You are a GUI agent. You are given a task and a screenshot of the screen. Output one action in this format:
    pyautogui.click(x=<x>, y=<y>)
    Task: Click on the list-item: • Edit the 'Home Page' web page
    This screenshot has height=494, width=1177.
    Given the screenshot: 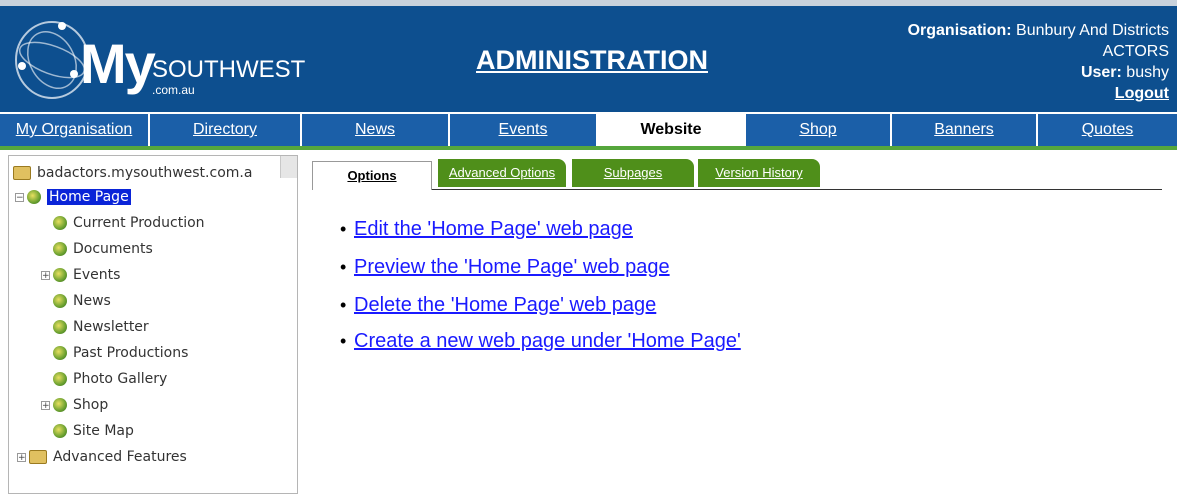 What is the action you would take?
    pyautogui.click(x=486, y=236)
    